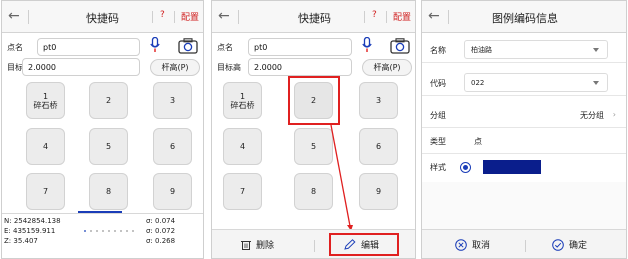 This screenshot has height=259, width=628. What do you see at coordinates (461, 244) in the screenshot?
I see `close-circle-icon` at bounding box center [461, 244].